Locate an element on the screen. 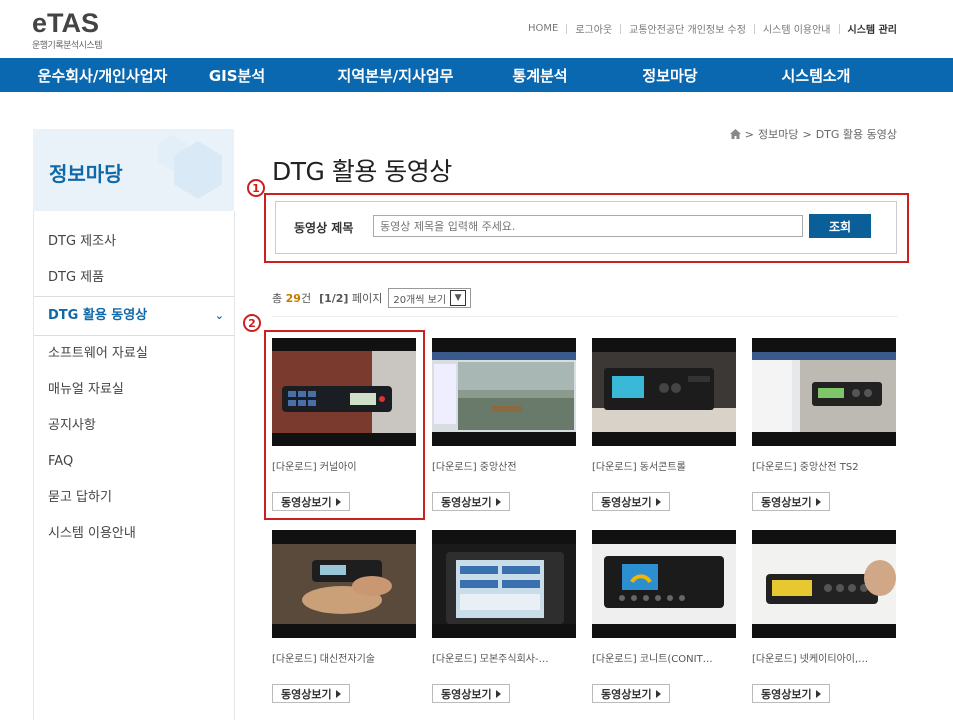 The height and width of the screenshot is (720, 953). annotation-marker-1: 1 is located at coordinates (256, 188).